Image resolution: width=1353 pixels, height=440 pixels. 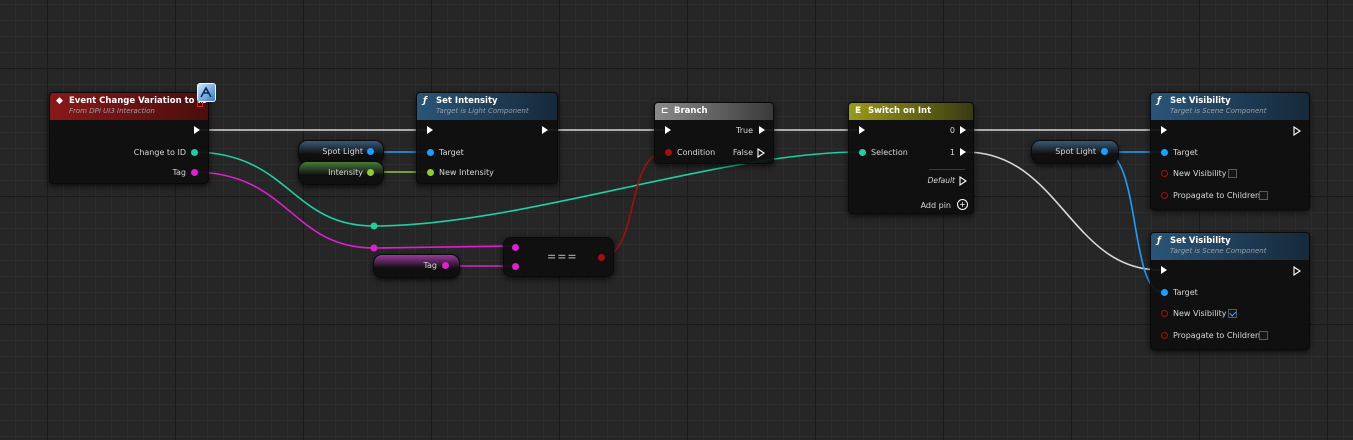 I want to click on condition-pin, so click(x=668, y=152).